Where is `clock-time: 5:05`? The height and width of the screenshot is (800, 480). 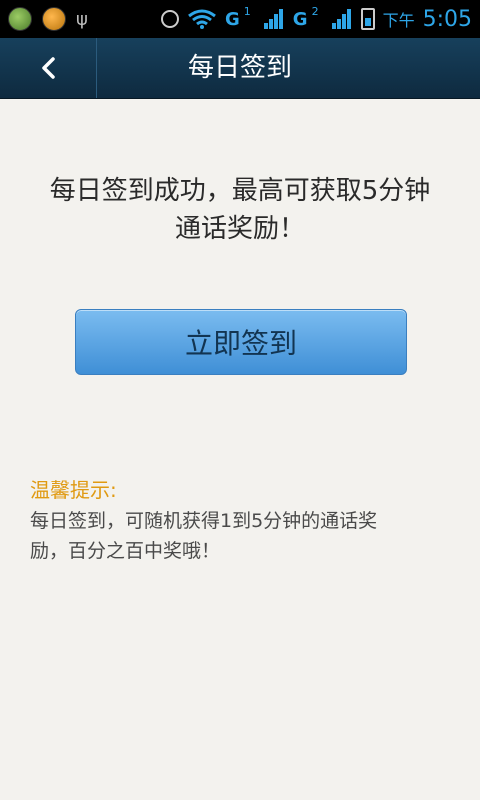
clock-time: 5:05 is located at coordinates (447, 19).